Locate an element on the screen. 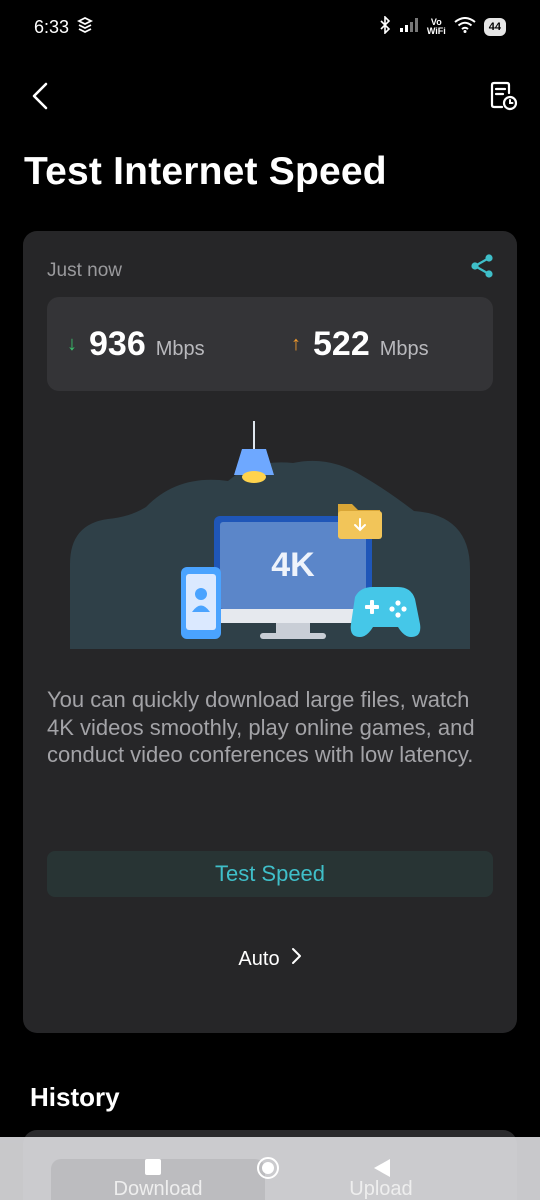 This screenshot has width=540, height=1200. upload-value: 522 is located at coordinates (341, 343).